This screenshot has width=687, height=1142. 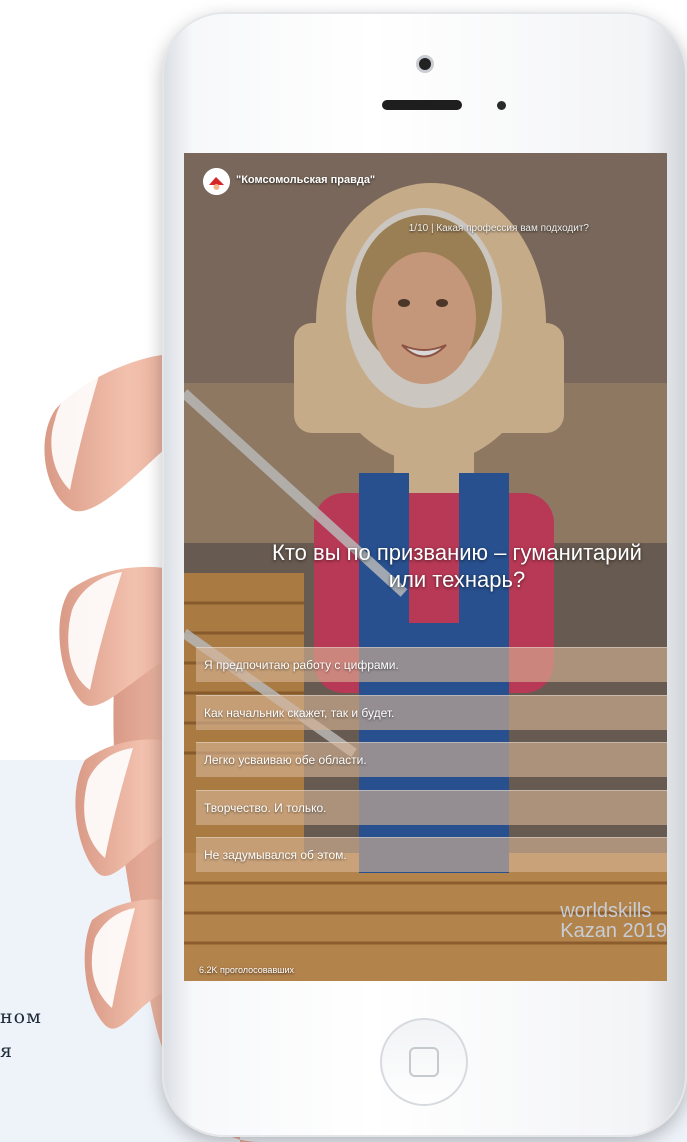 I want to click on proximity-sensor, so click(x=501, y=105).